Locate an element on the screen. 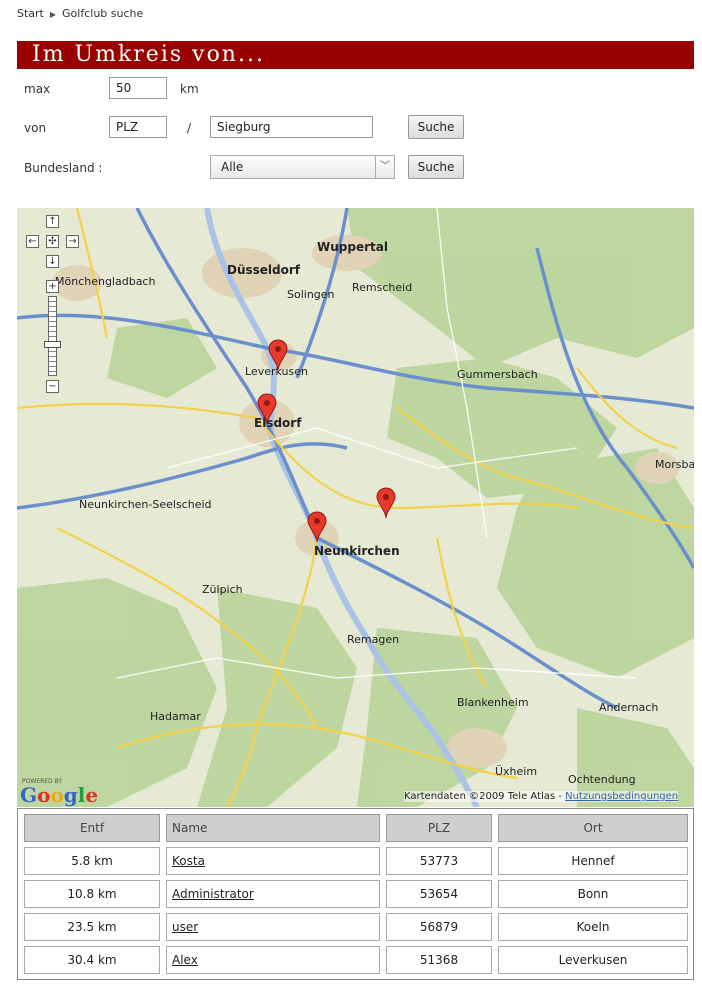 This screenshot has width=702, height=988. google-logo: POWERED BY Google is located at coordinates (59, 791).